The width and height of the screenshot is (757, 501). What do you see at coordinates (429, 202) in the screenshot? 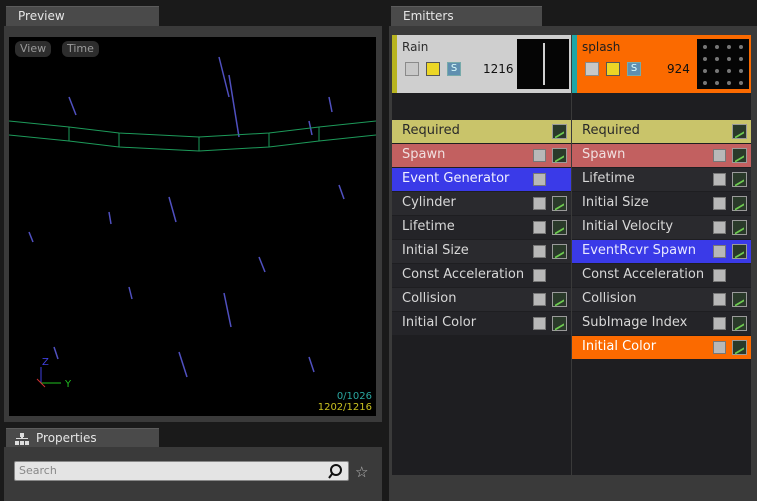
I see `module-label: Cylinder` at bounding box center [429, 202].